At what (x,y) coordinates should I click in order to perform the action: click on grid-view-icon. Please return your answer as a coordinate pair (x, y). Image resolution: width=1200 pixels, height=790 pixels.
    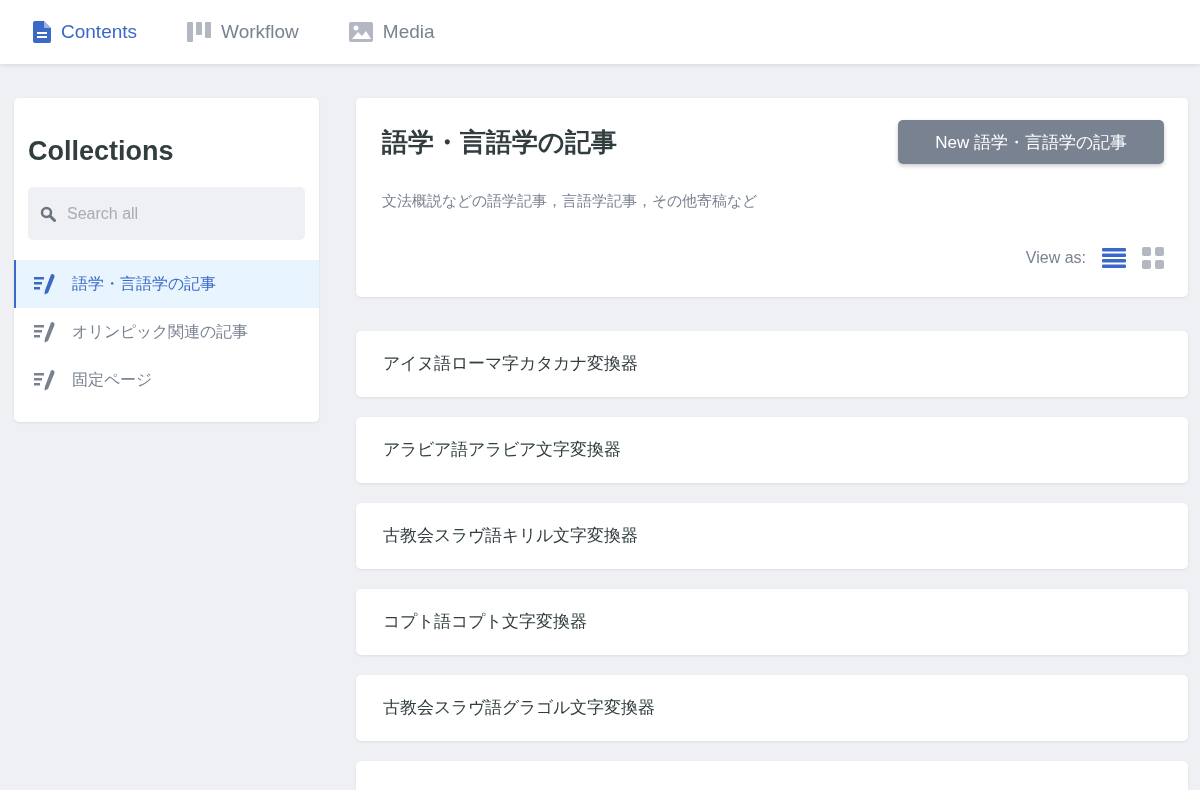
    Looking at the image, I should click on (1153, 258).